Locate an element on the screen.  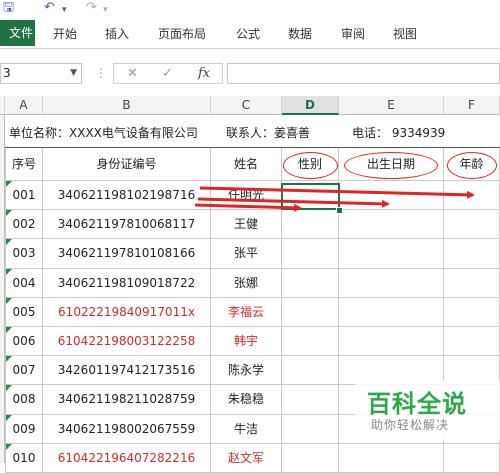
name-box-value: 3 is located at coordinates (7, 73).